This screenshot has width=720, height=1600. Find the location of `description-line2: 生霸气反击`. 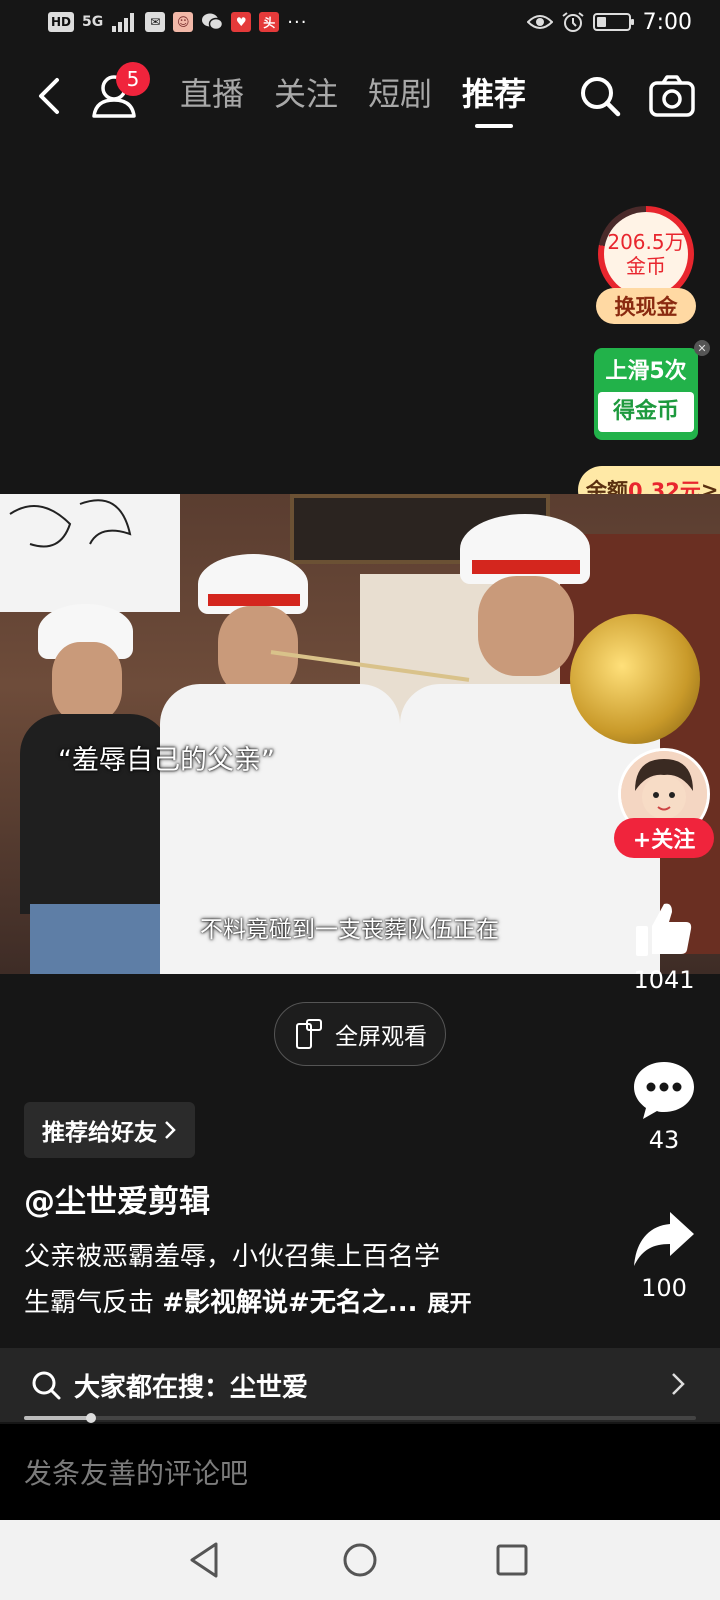

description-line2: 生霸气反击 is located at coordinates (93, 1303).